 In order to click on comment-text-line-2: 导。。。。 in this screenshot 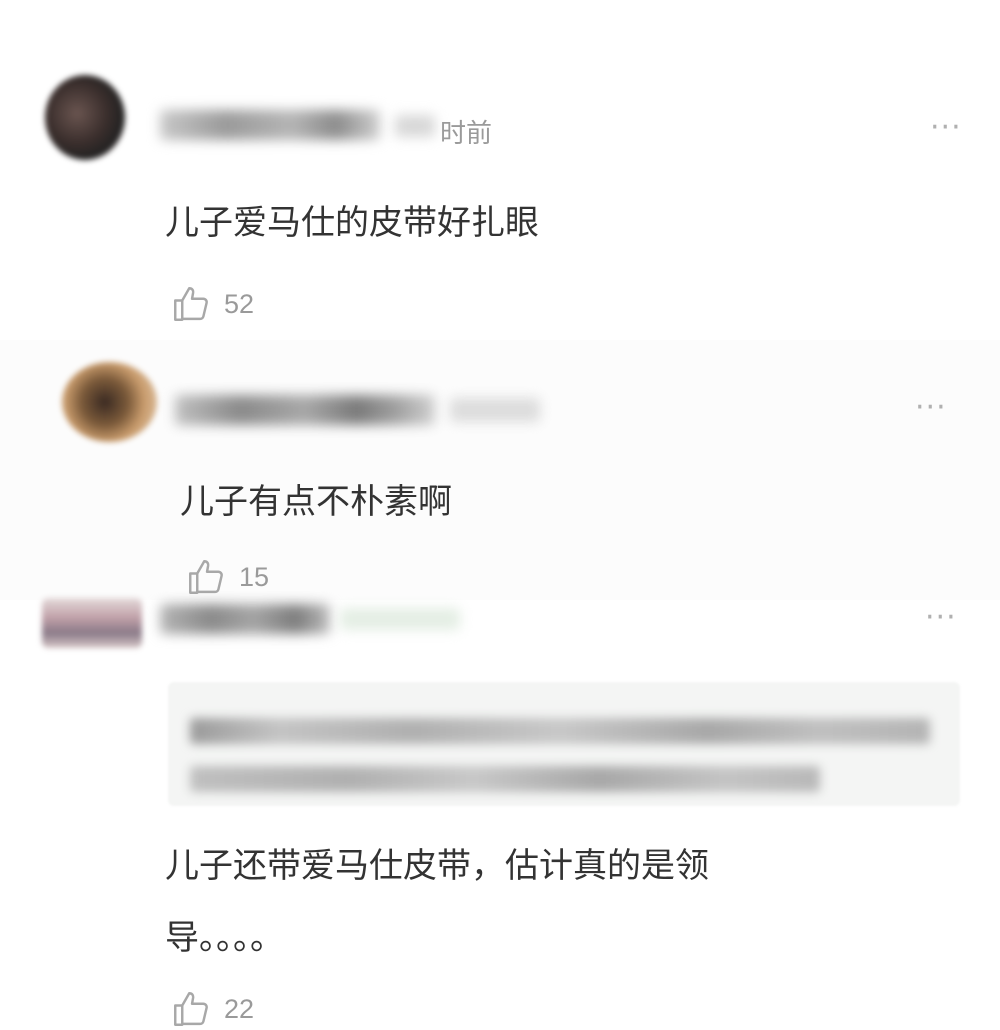, I will do `click(224, 938)`.